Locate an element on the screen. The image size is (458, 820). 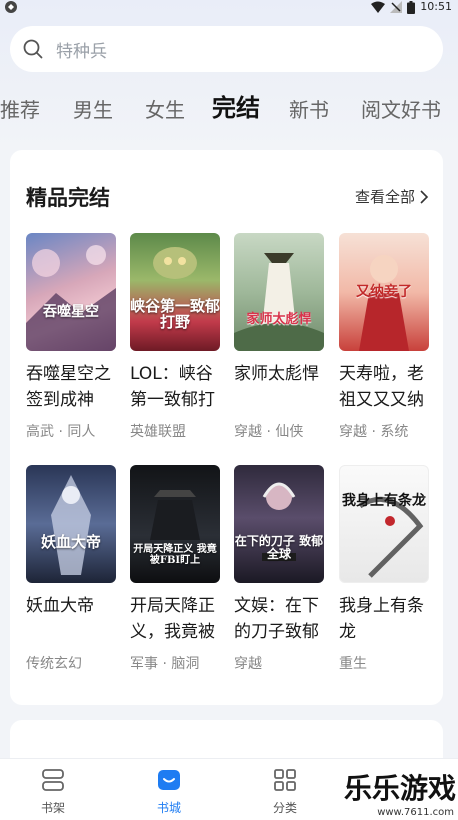
book-item: 家师太彪悍 家师太彪悍 穿越 · 仙侠 is located at coordinates (280, 337).